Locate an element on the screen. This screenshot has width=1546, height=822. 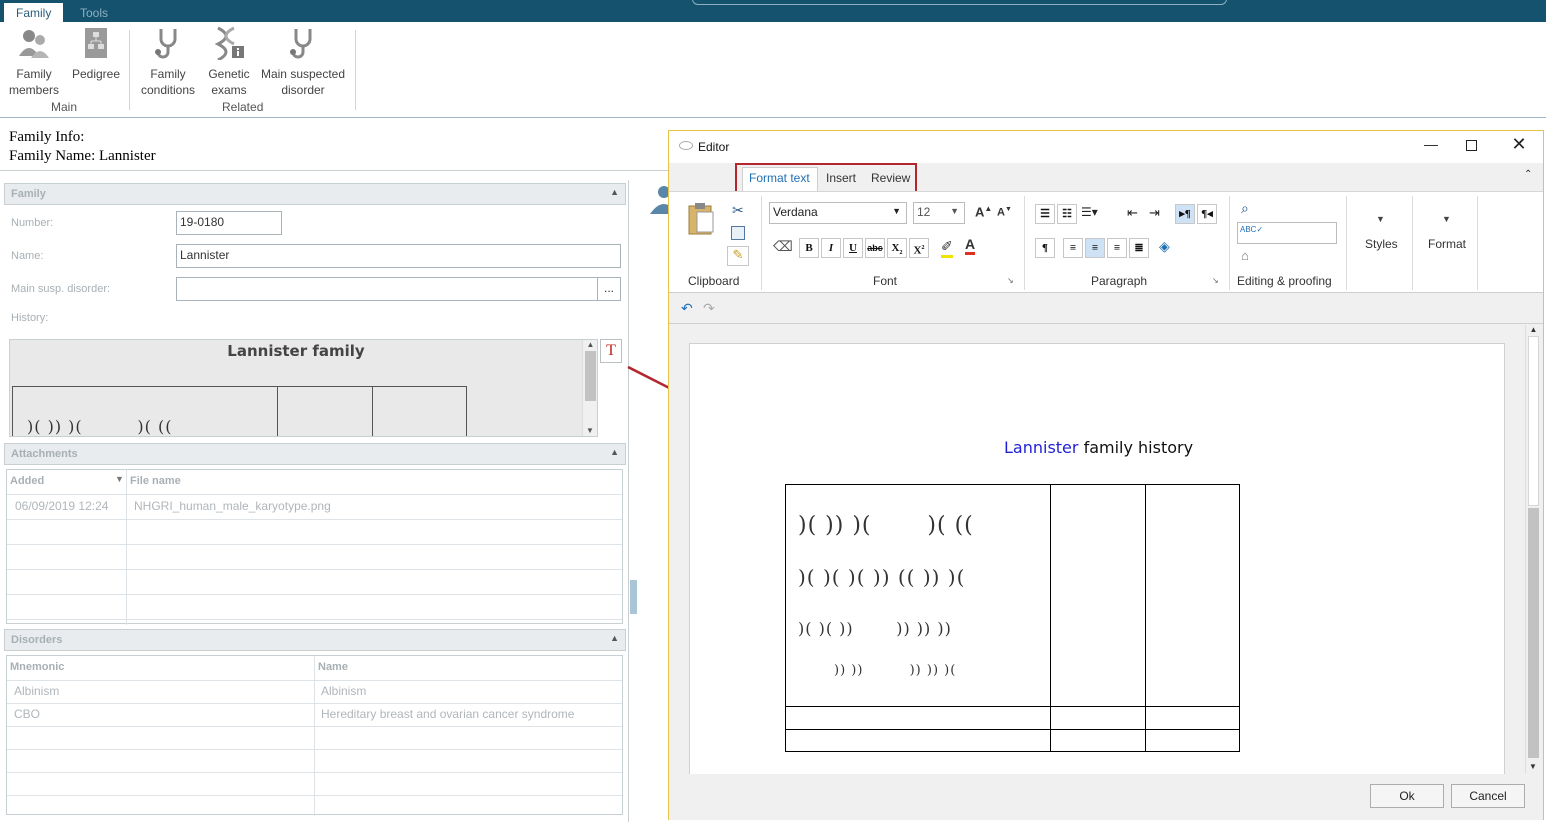
spell-check-field: ABC✓ is located at coordinates (1287, 233).